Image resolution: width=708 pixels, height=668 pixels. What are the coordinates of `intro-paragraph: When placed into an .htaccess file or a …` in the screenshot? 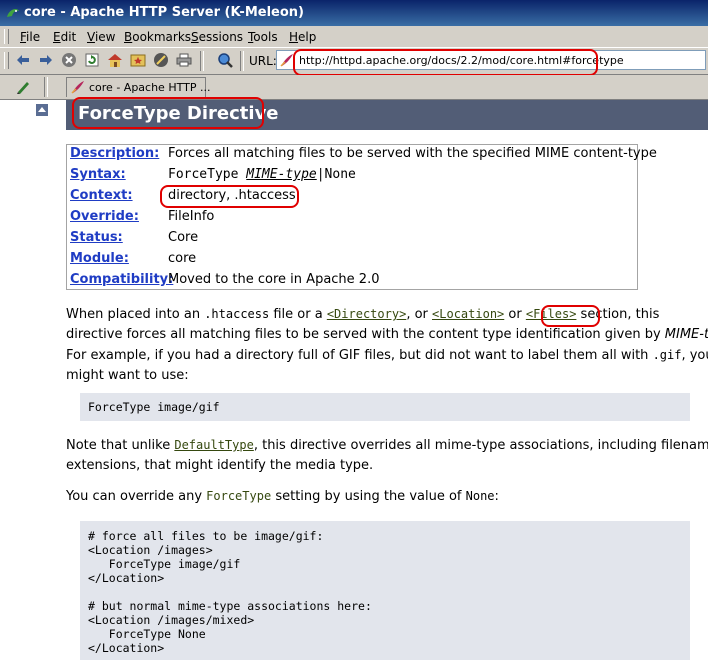 It's located at (387, 345).